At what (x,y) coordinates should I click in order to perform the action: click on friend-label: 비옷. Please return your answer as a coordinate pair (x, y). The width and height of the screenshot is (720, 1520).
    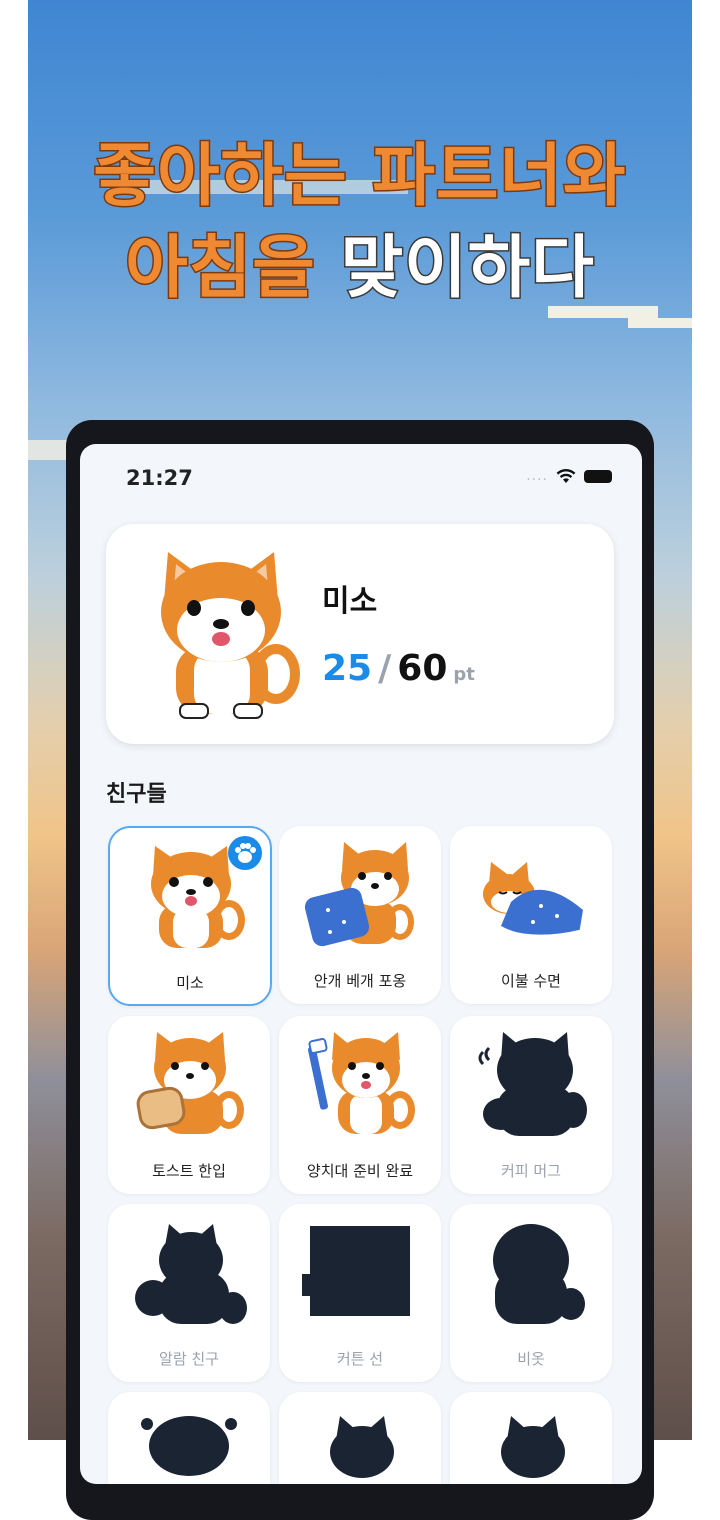
    Looking at the image, I should click on (531, 1359).